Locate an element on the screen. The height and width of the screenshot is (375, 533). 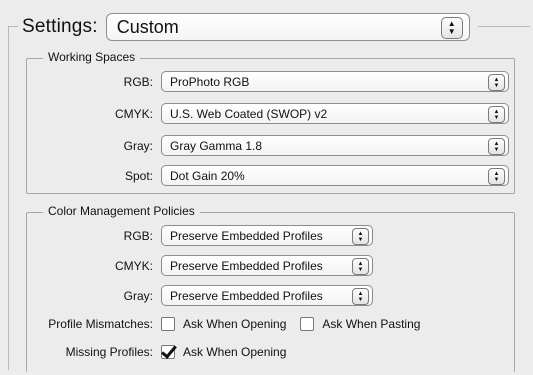
missing-ask-opening-label: Ask When Opening is located at coordinates (235, 352).